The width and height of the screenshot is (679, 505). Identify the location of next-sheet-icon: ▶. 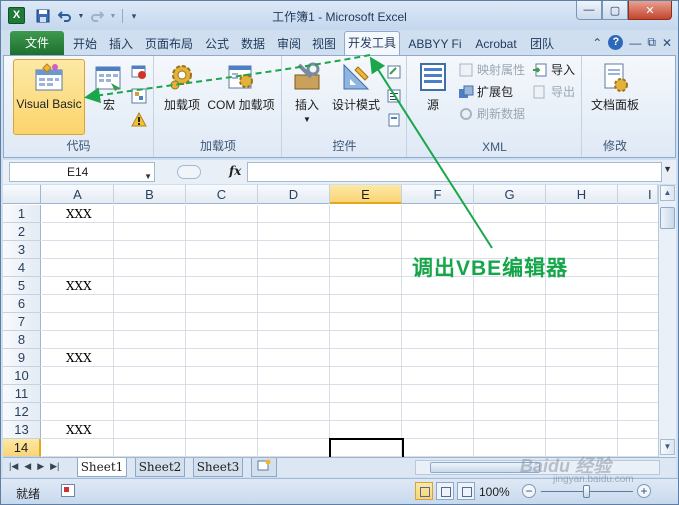
(40, 466).